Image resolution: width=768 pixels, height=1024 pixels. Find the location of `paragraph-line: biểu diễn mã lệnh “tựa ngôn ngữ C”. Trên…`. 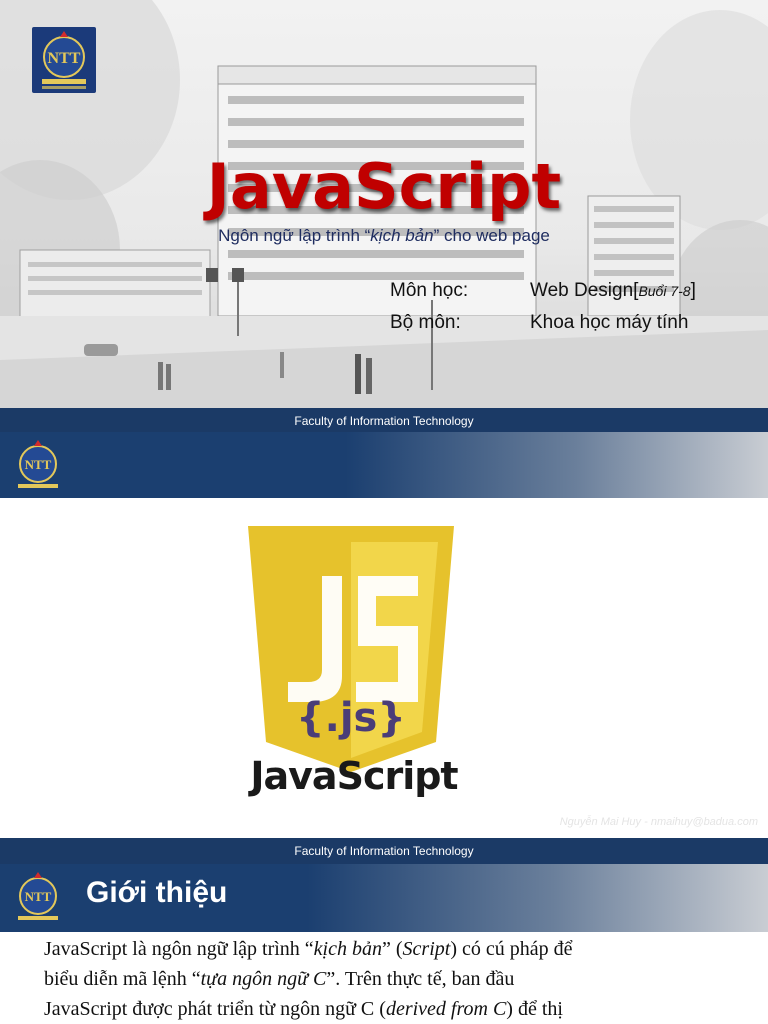

paragraph-line: biểu diễn mã lệnh “tựa ngôn ngữ C”. Trên… is located at coordinates (279, 979).